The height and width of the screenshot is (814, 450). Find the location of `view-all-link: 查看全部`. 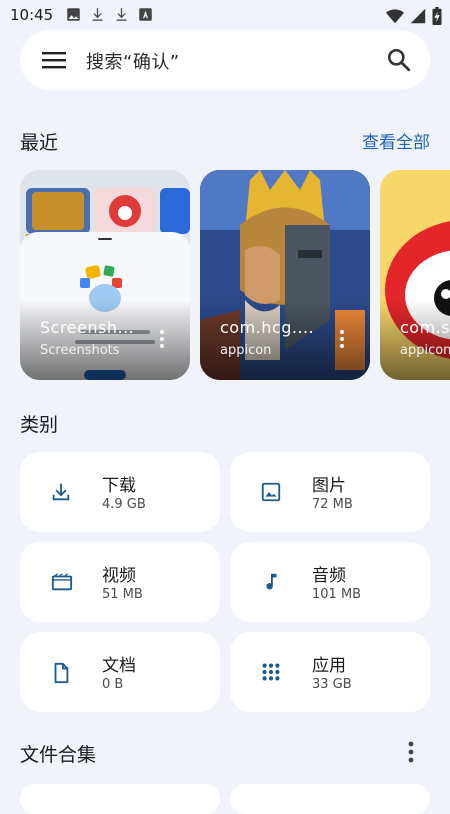

view-all-link: 查看全部 is located at coordinates (396, 140).